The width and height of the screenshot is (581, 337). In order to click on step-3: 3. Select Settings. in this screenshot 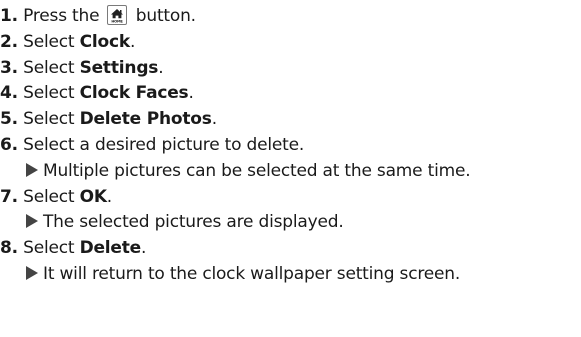, I will do `click(290, 69)`.